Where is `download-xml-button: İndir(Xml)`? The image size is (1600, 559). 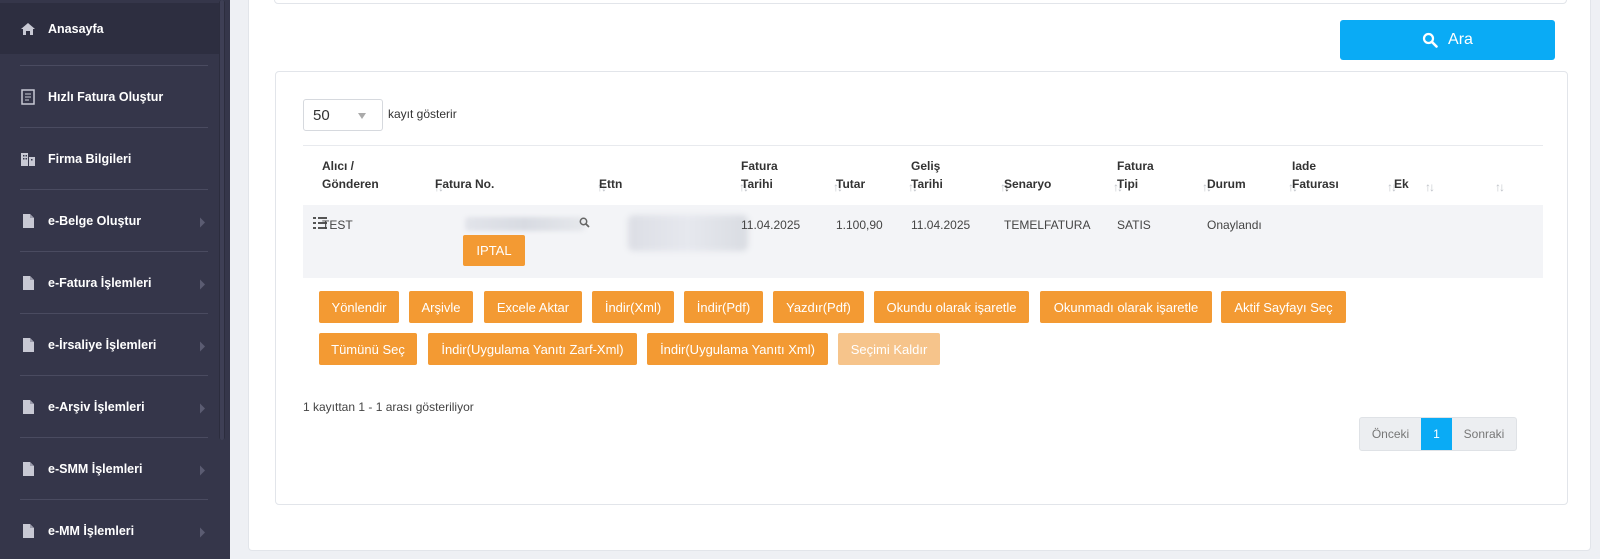
download-xml-button: İndir(Xml) is located at coordinates (633, 307).